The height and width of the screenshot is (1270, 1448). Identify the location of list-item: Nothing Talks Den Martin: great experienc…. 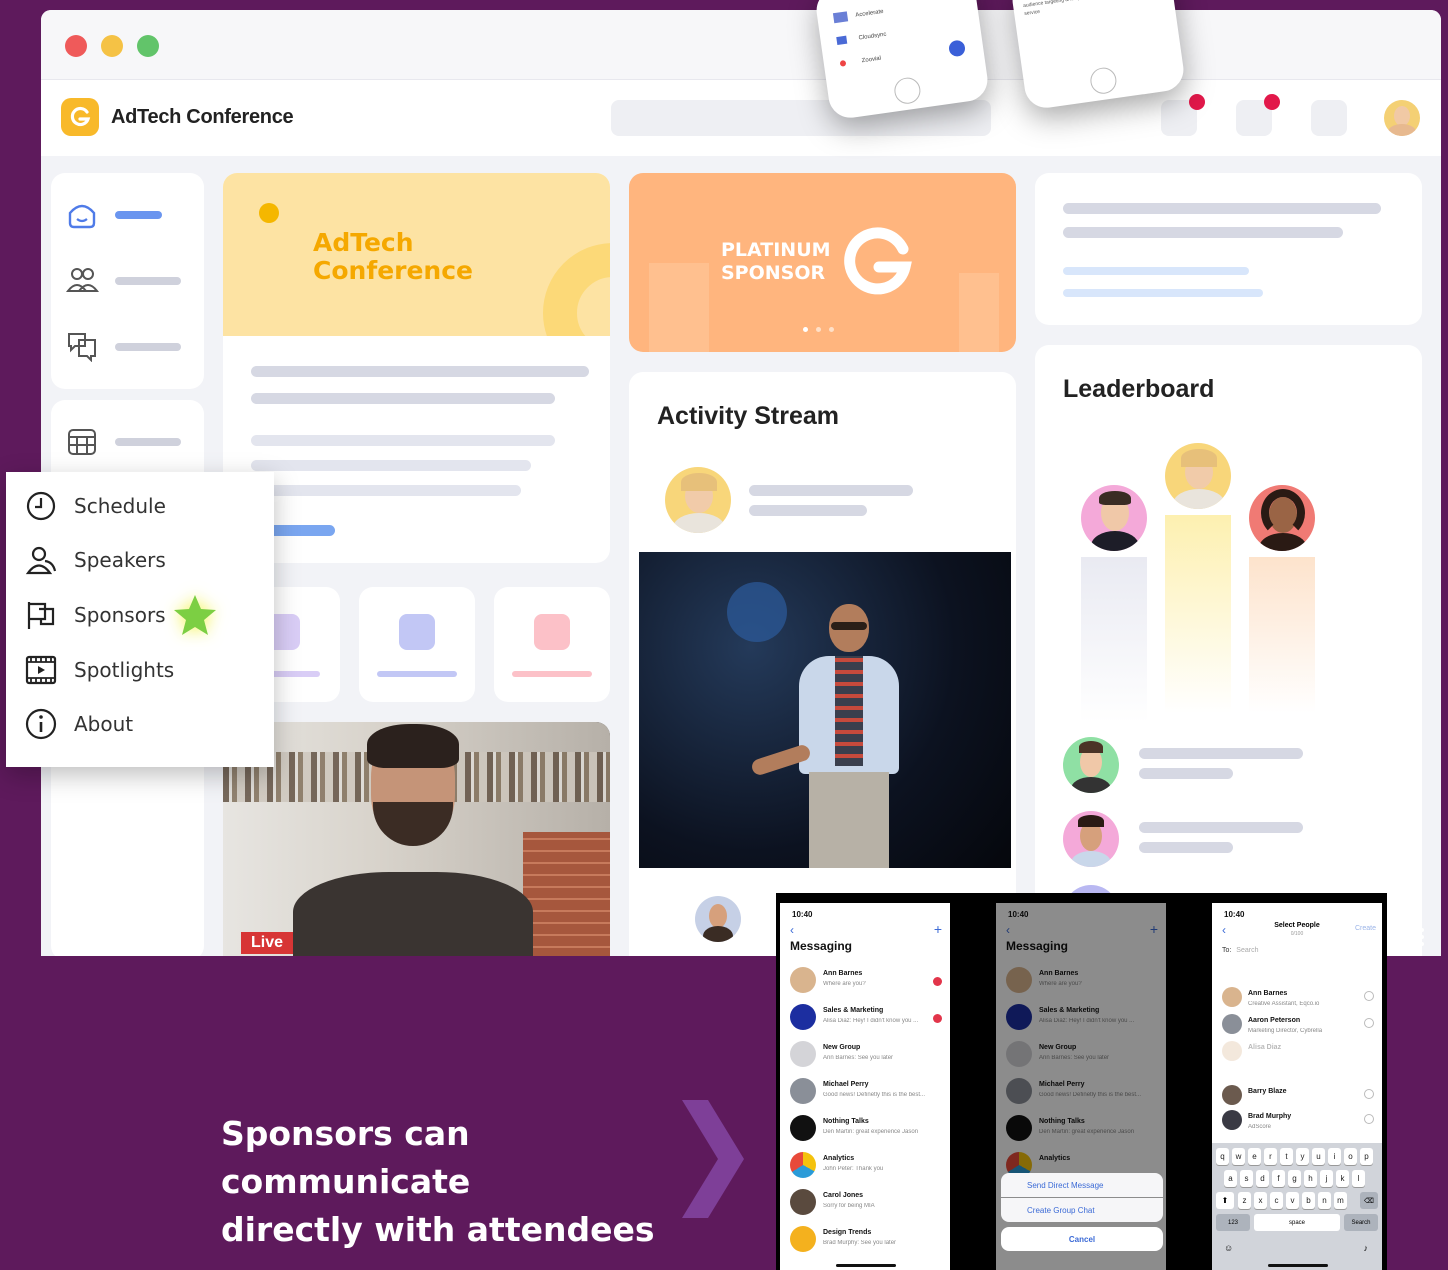
(870, 1130).